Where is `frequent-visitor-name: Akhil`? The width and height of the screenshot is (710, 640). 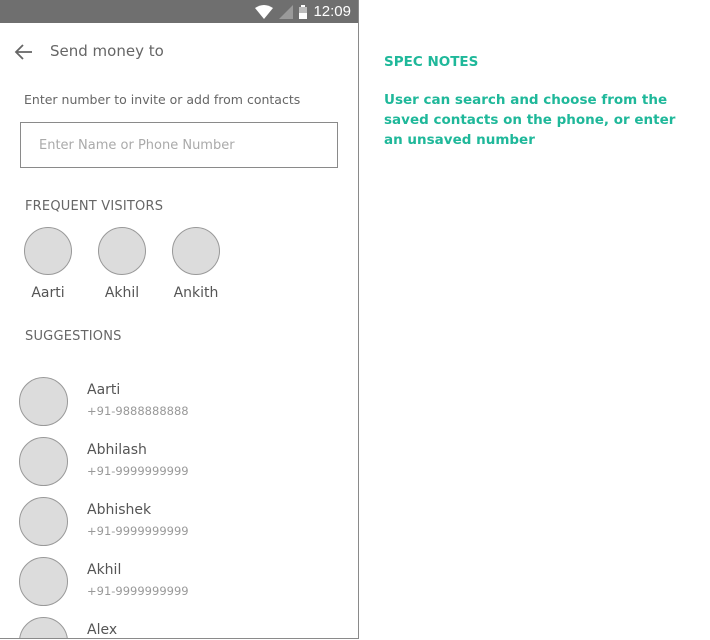 frequent-visitor-name: Akhil is located at coordinates (122, 293).